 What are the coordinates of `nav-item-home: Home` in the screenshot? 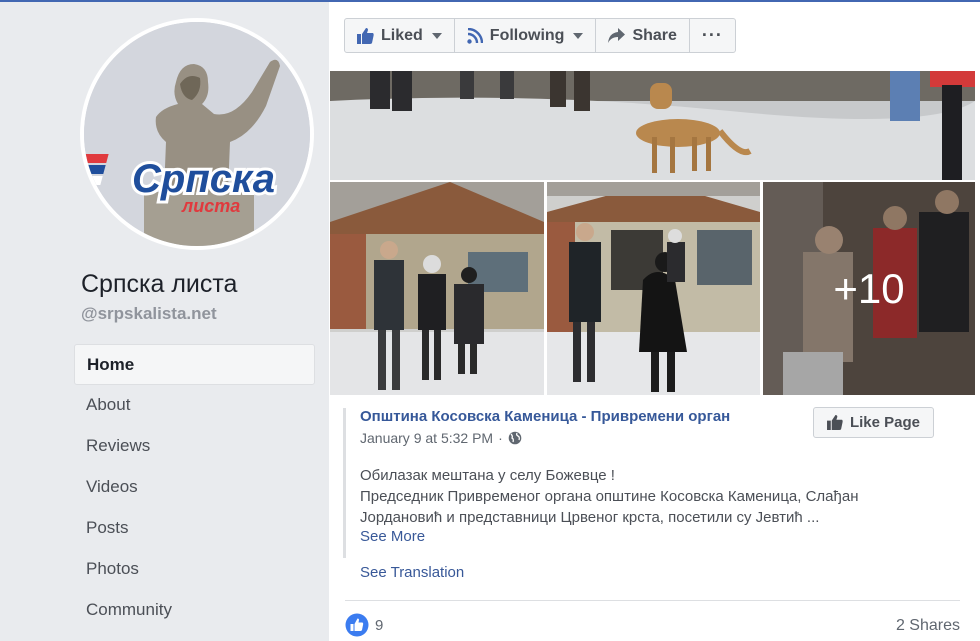 It's located at (194, 364).